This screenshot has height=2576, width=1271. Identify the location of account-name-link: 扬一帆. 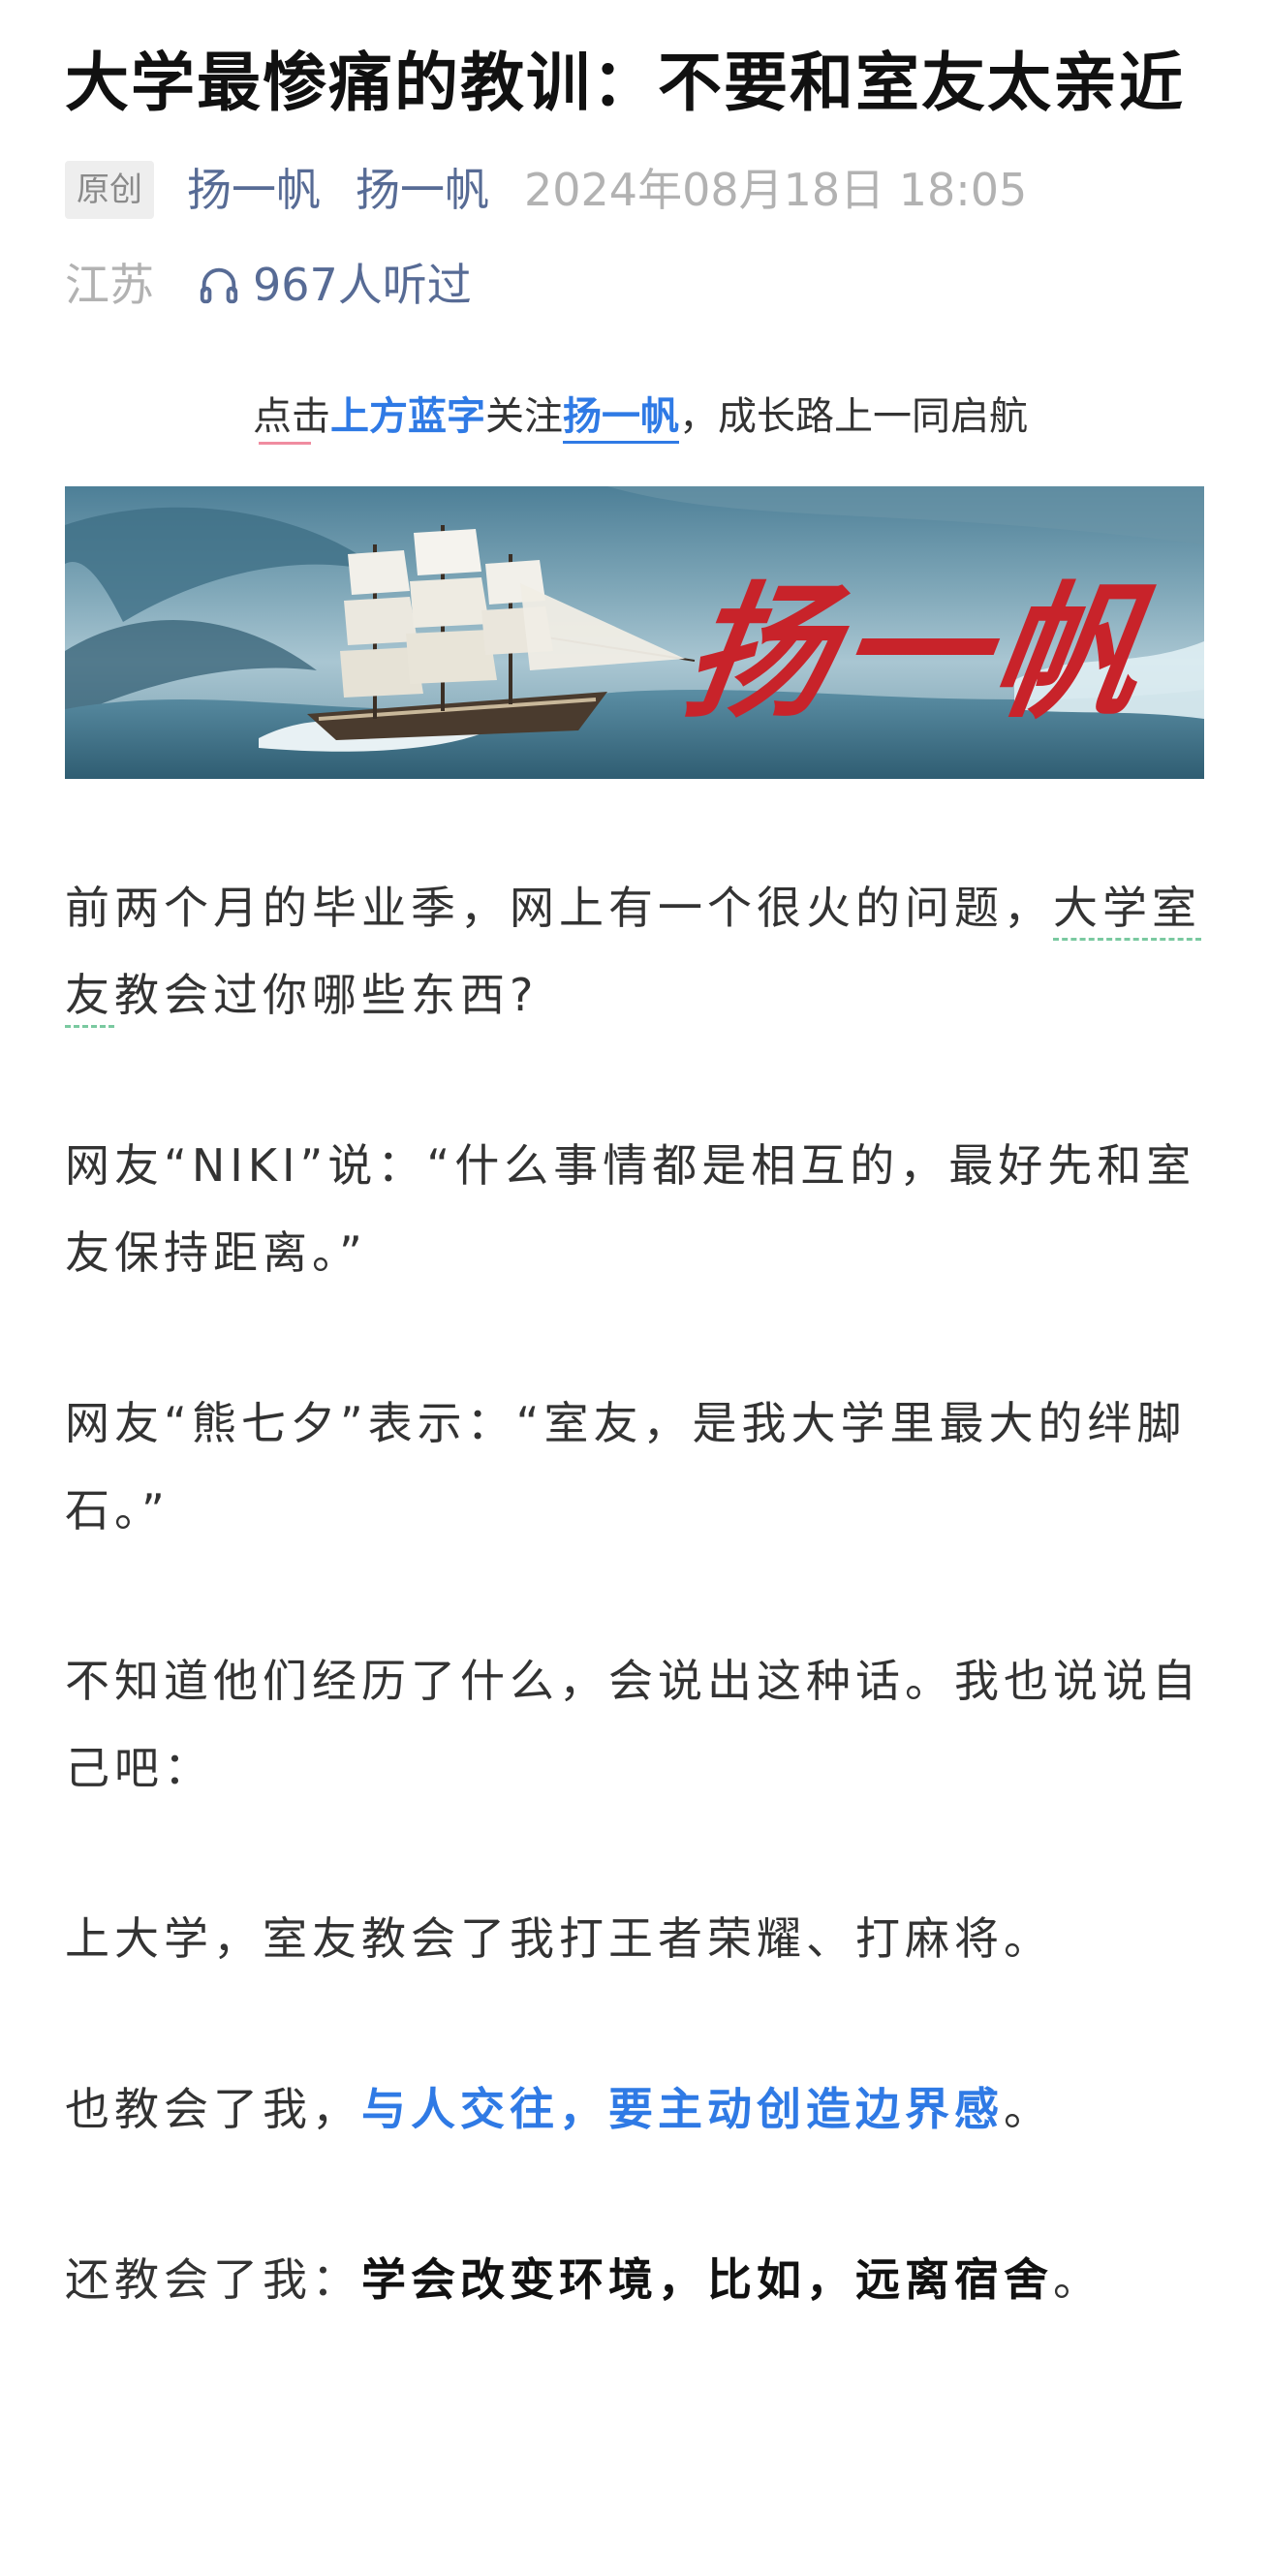
(422, 190).